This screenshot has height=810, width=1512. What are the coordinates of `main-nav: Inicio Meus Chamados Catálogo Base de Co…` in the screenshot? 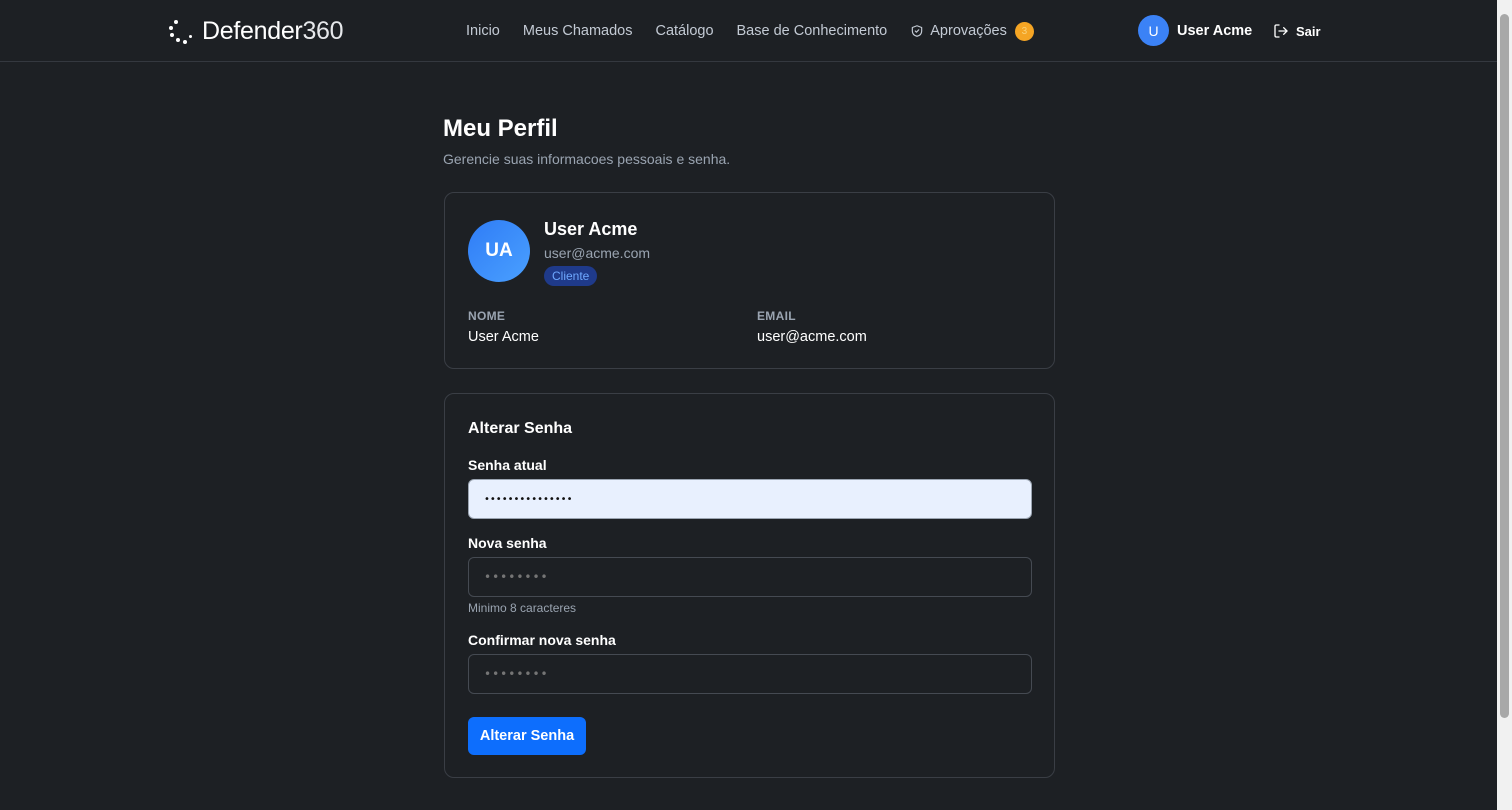 It's located at (750, 31).